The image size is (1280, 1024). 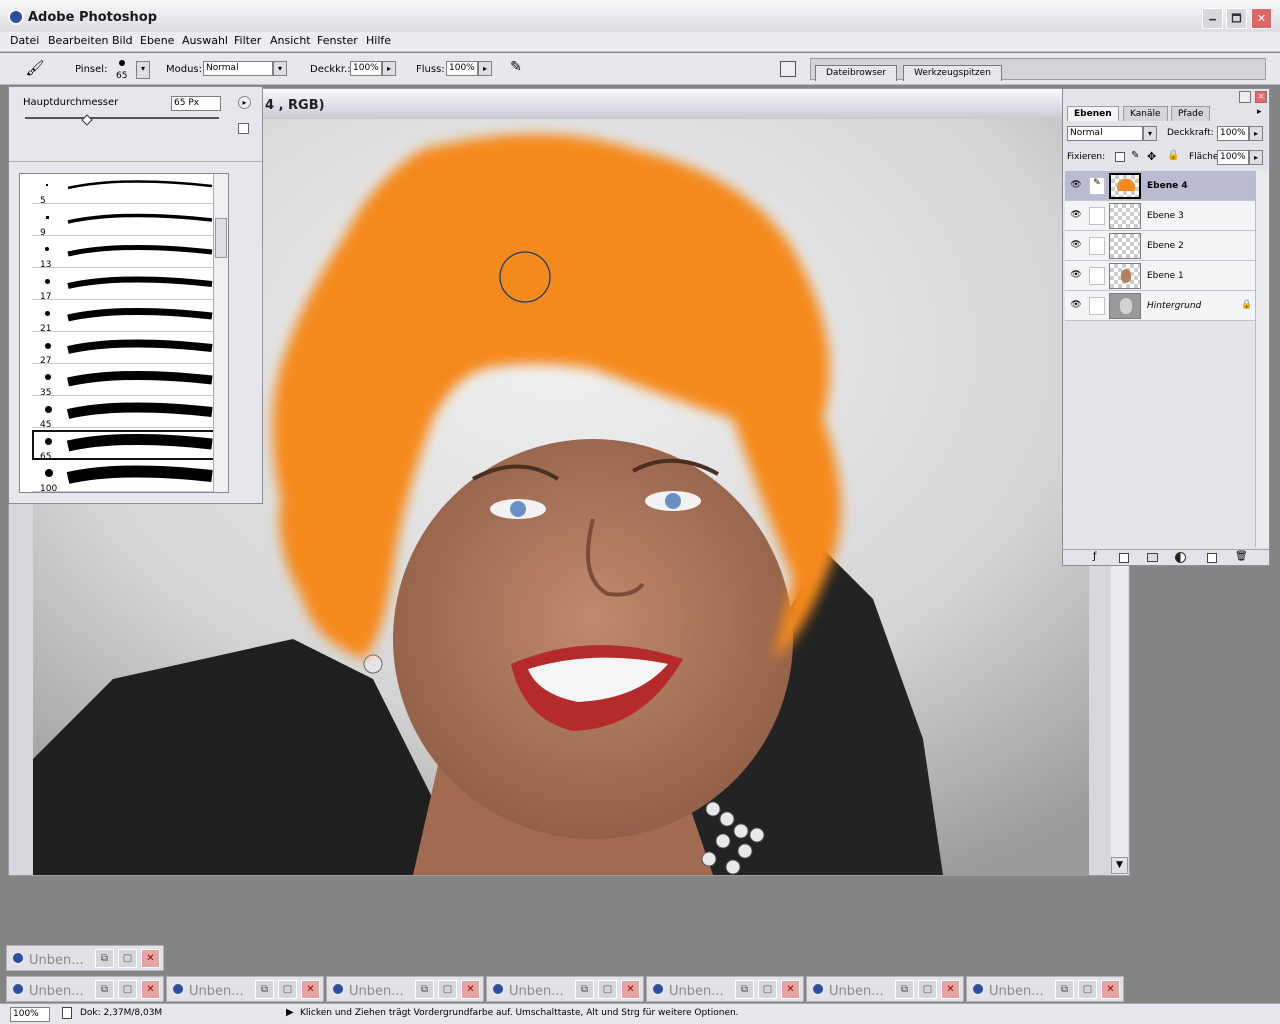 I want to click on zoom-field: 100%, so click(x=30, y=1014).